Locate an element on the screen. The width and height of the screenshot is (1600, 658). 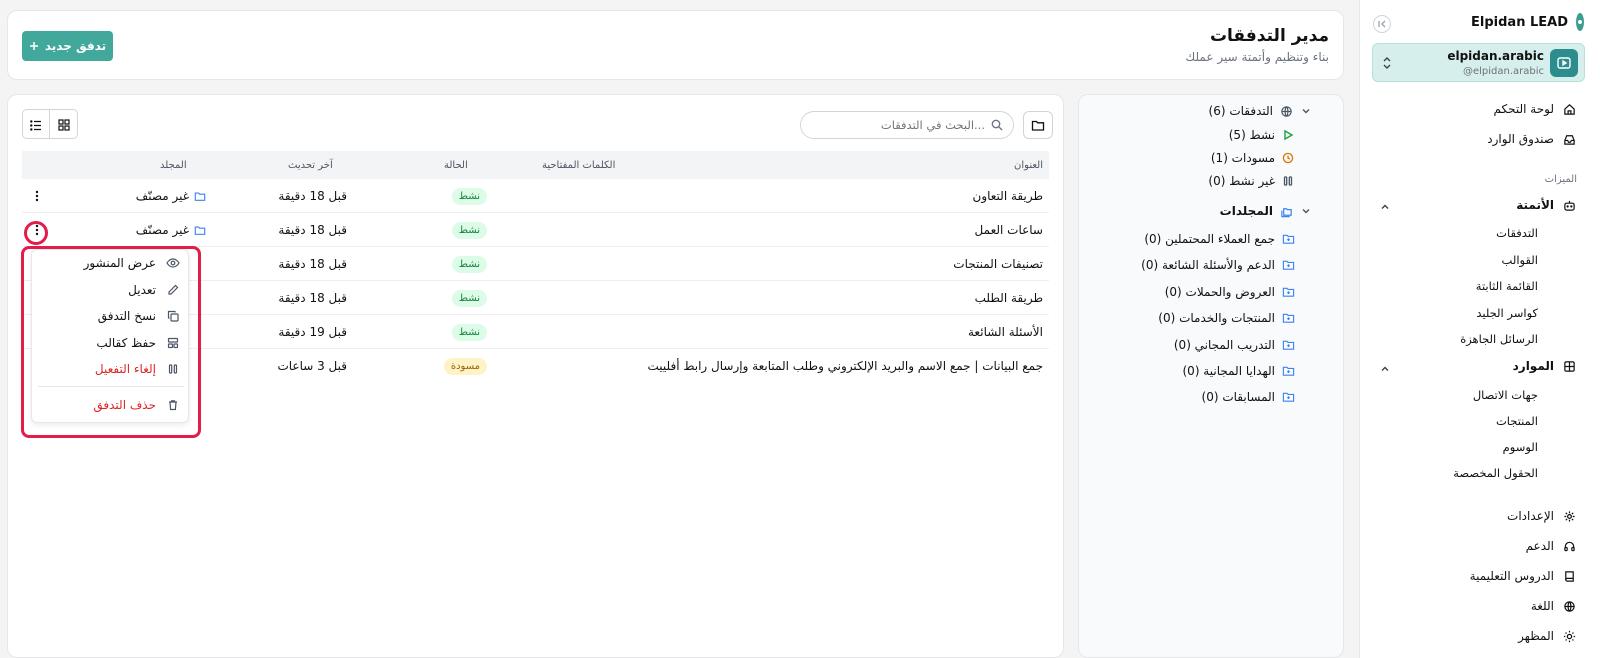
folder-item: جمع العملاء المحتملين (0) is located at coordinates (1219, 239).